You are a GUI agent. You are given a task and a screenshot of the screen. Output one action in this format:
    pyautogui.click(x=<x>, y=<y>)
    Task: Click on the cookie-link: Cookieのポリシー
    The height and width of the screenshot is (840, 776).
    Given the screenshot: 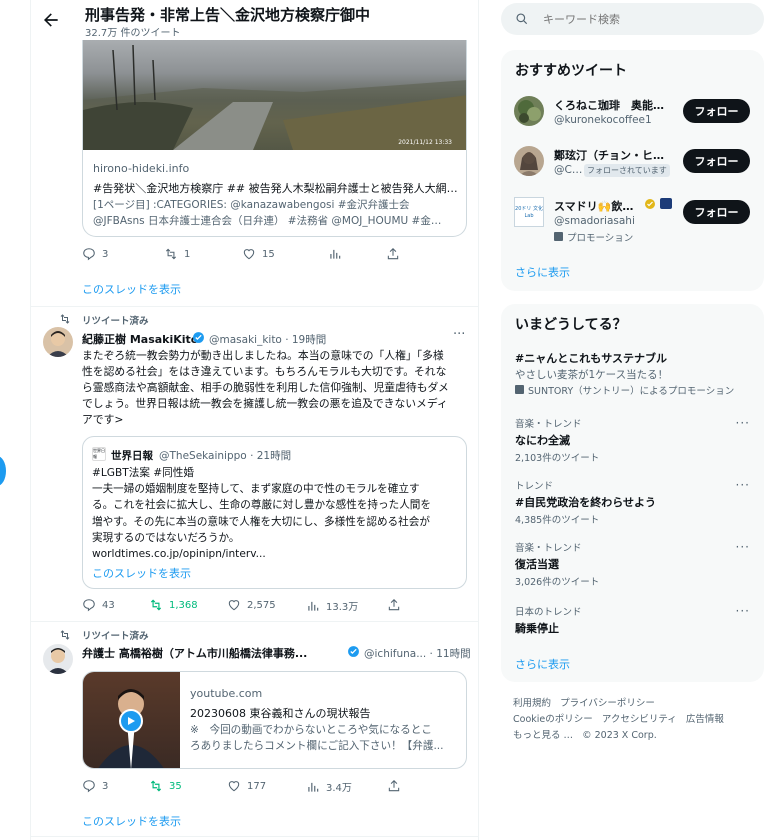 What is the action you would take?
    pyautogui.click(x=553, y=719)
    